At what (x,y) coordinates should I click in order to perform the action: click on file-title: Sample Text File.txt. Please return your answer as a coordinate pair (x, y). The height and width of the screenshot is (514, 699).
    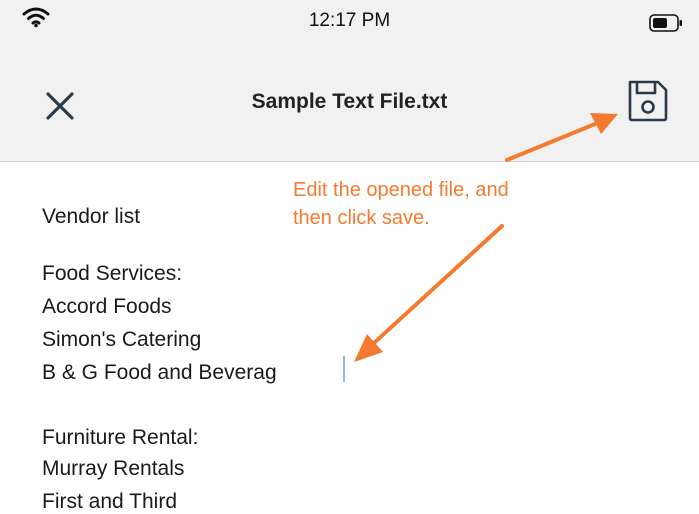
    Looking at the image, I should click on (349, 101).